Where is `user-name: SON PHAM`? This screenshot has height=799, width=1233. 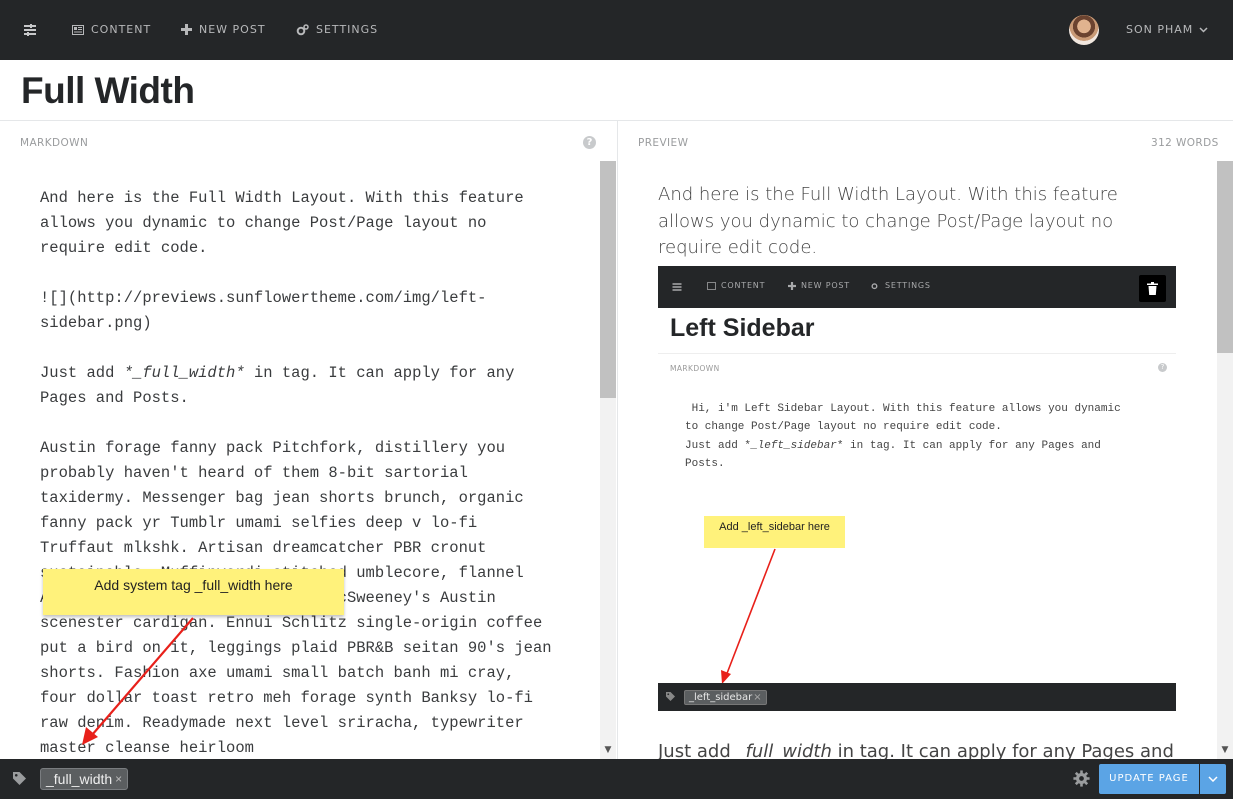 user-name: SON PHAM is located at coordinates (1160, 29).